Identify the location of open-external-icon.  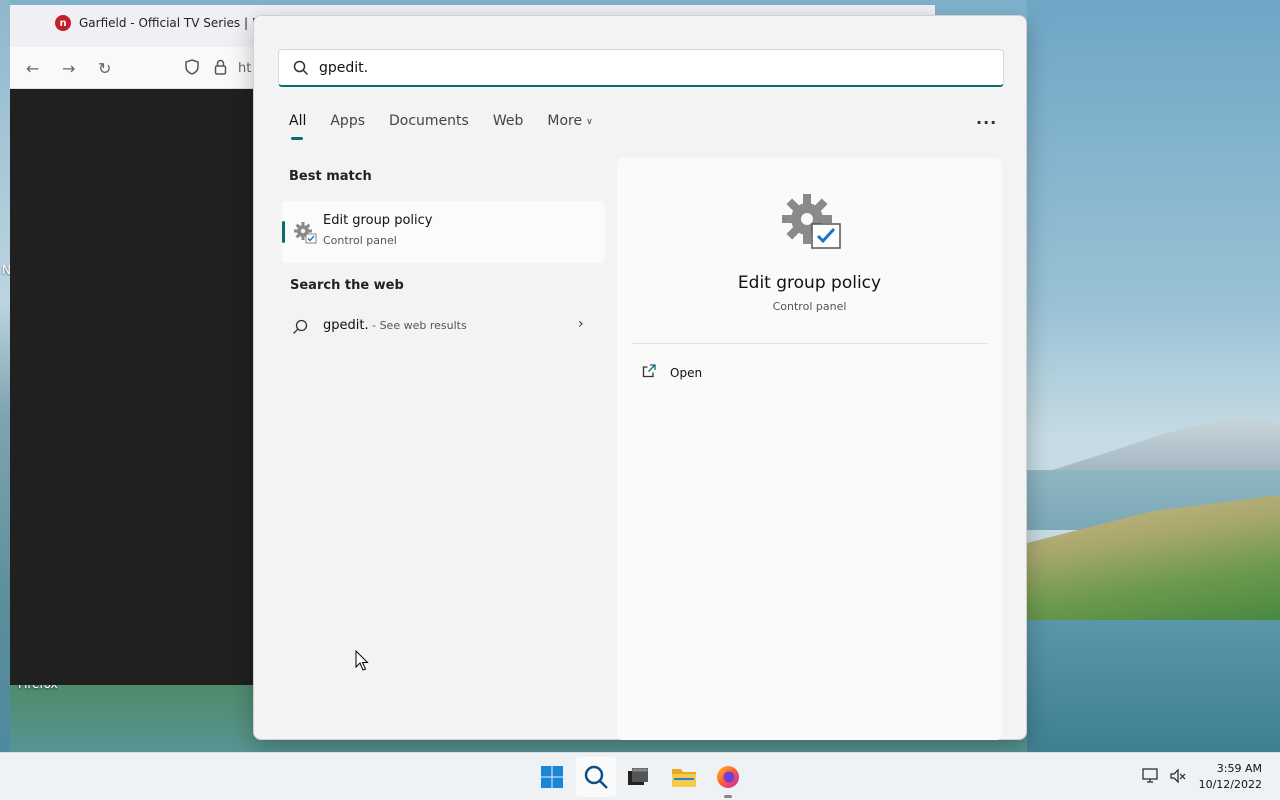
(649, 372).